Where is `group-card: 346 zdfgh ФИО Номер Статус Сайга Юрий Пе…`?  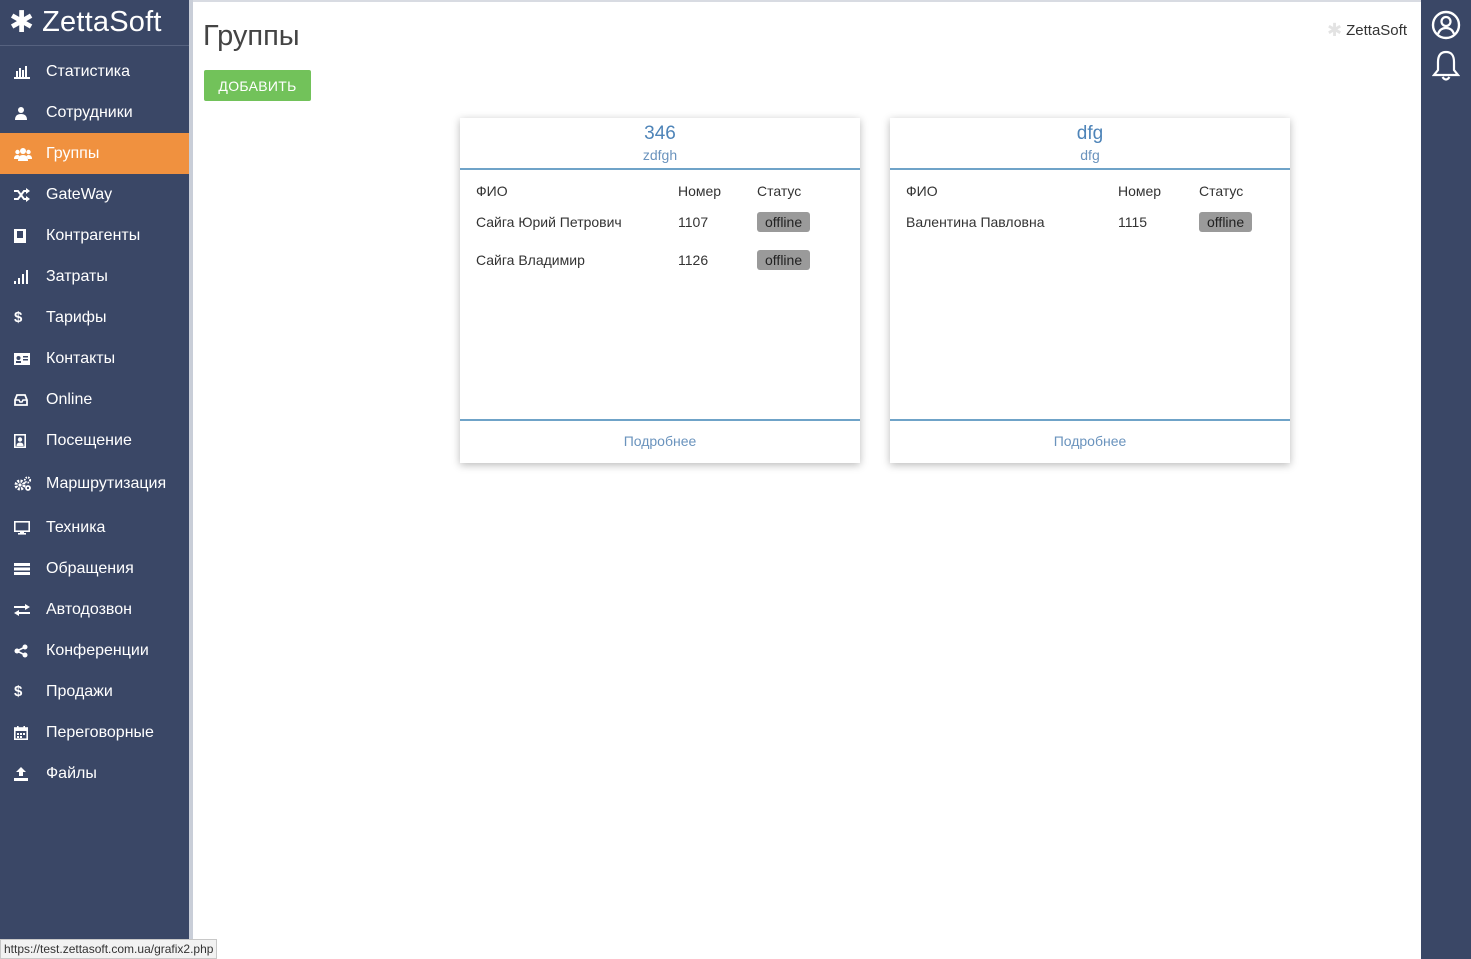 group-card: 346 zdfgh ФИО Номер Статус Сайга Юрий Пе… is located at coordinates (660, 290).